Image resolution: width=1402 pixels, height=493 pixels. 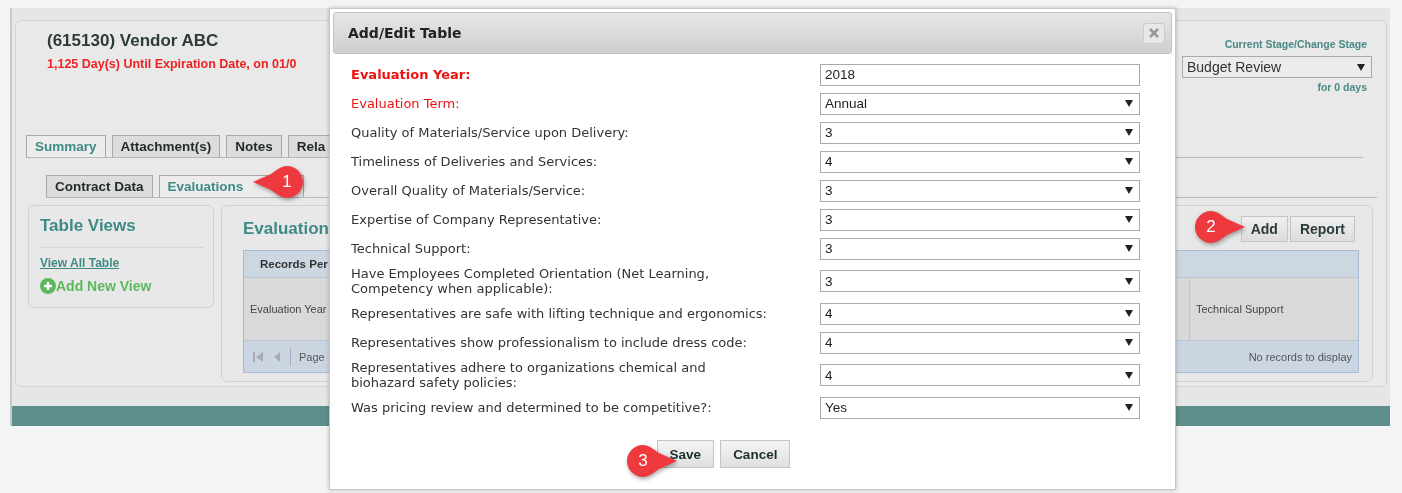 I want to click on field-label: Timeliness of Deliveries and Services:, so click(x=475, y=161).